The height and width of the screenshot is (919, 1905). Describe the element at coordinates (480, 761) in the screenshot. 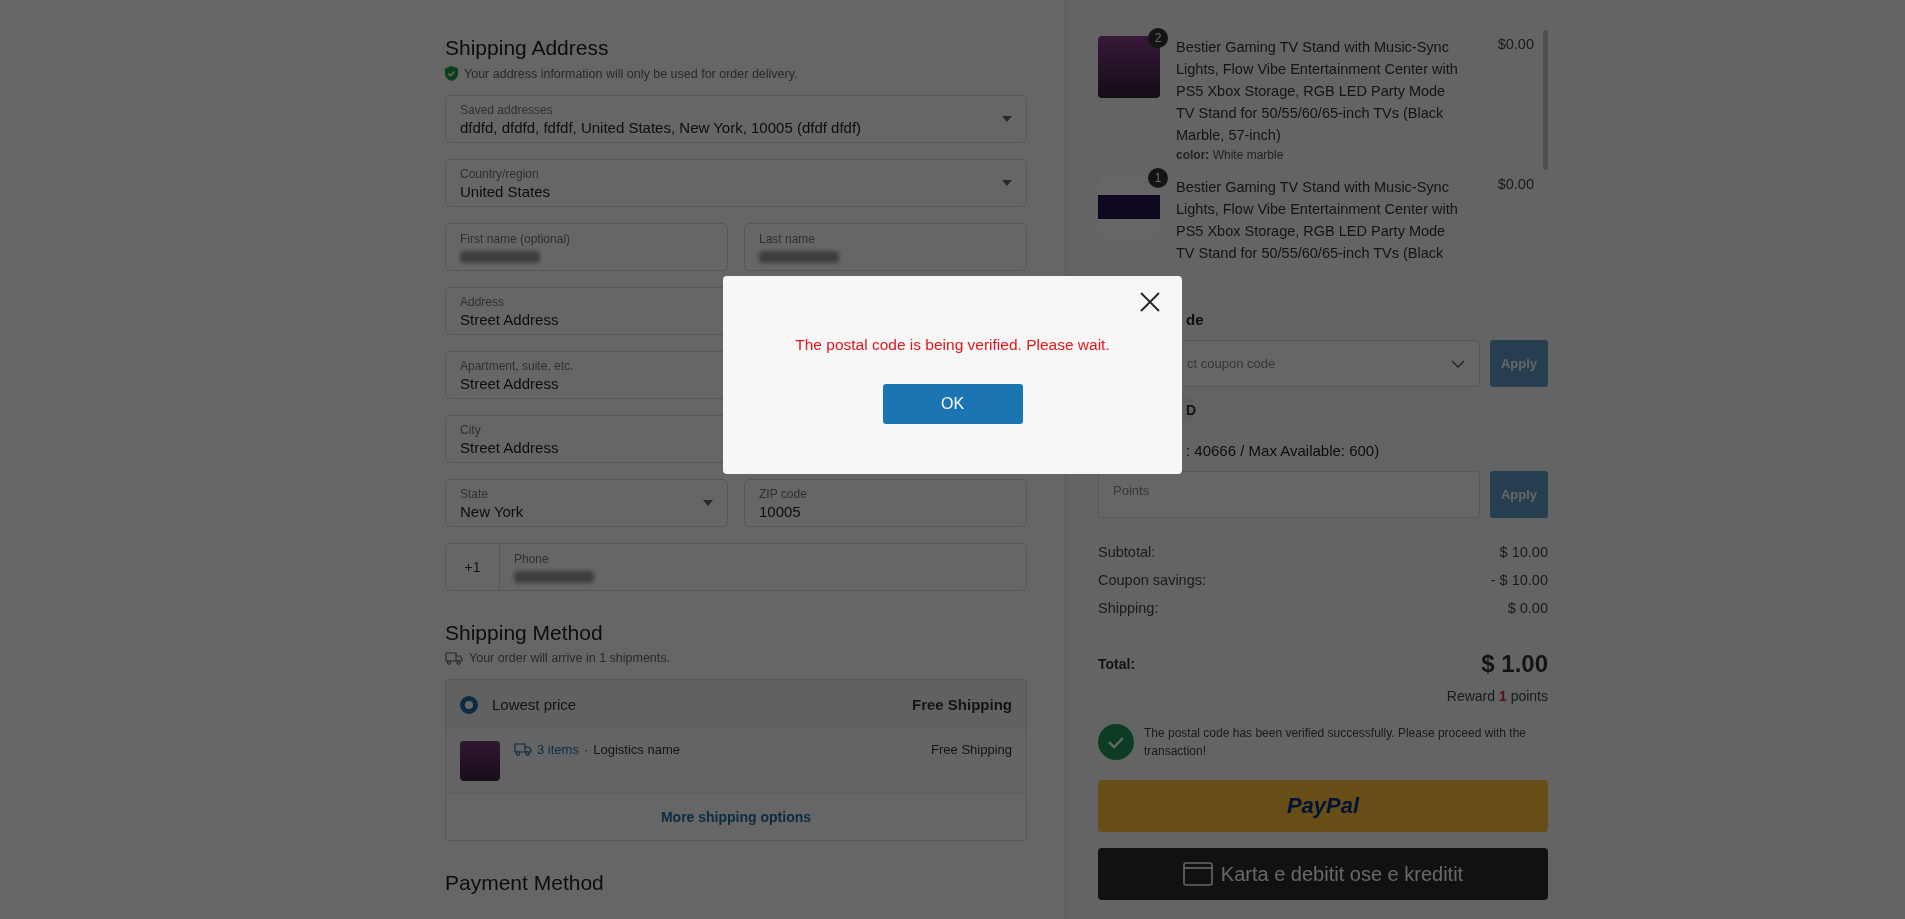

I see `product-photo-placeholder` at that location.